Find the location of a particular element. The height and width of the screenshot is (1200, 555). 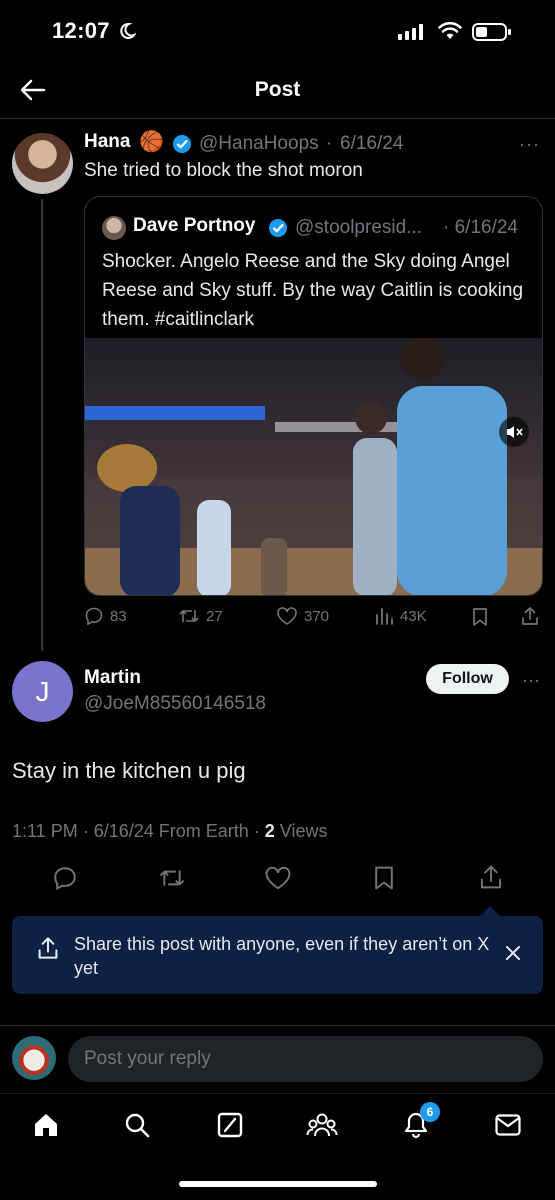

communities-icon is located at coordinates (322, 1125).